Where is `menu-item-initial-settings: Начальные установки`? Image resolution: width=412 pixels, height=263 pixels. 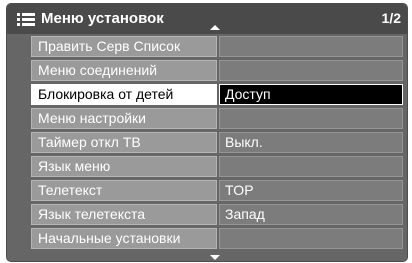 menu-item-initial-settings: Начальные установки is located at coordinates (217, 238).